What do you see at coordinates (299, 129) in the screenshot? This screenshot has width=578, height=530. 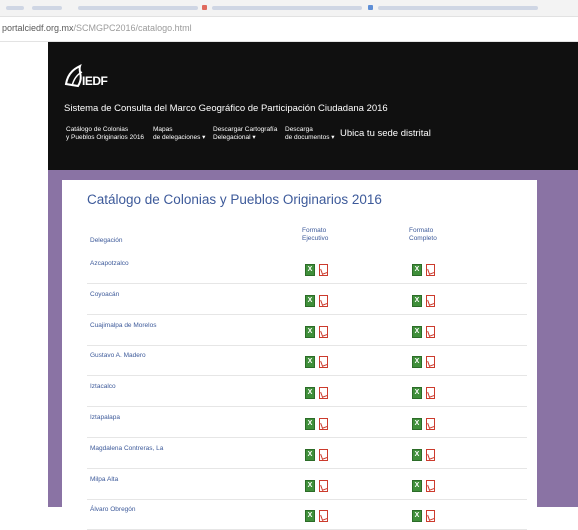 I see `nav-item-label: Descarga` at bounding box center [299, 129].